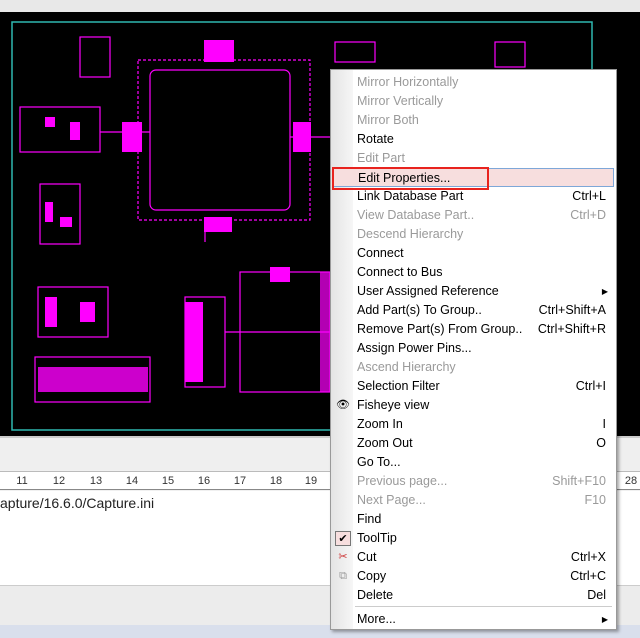 This screenshot has width=640, height=638. I want to click on menu-item-mirror-both: Mirror Both, so click(473, 120).